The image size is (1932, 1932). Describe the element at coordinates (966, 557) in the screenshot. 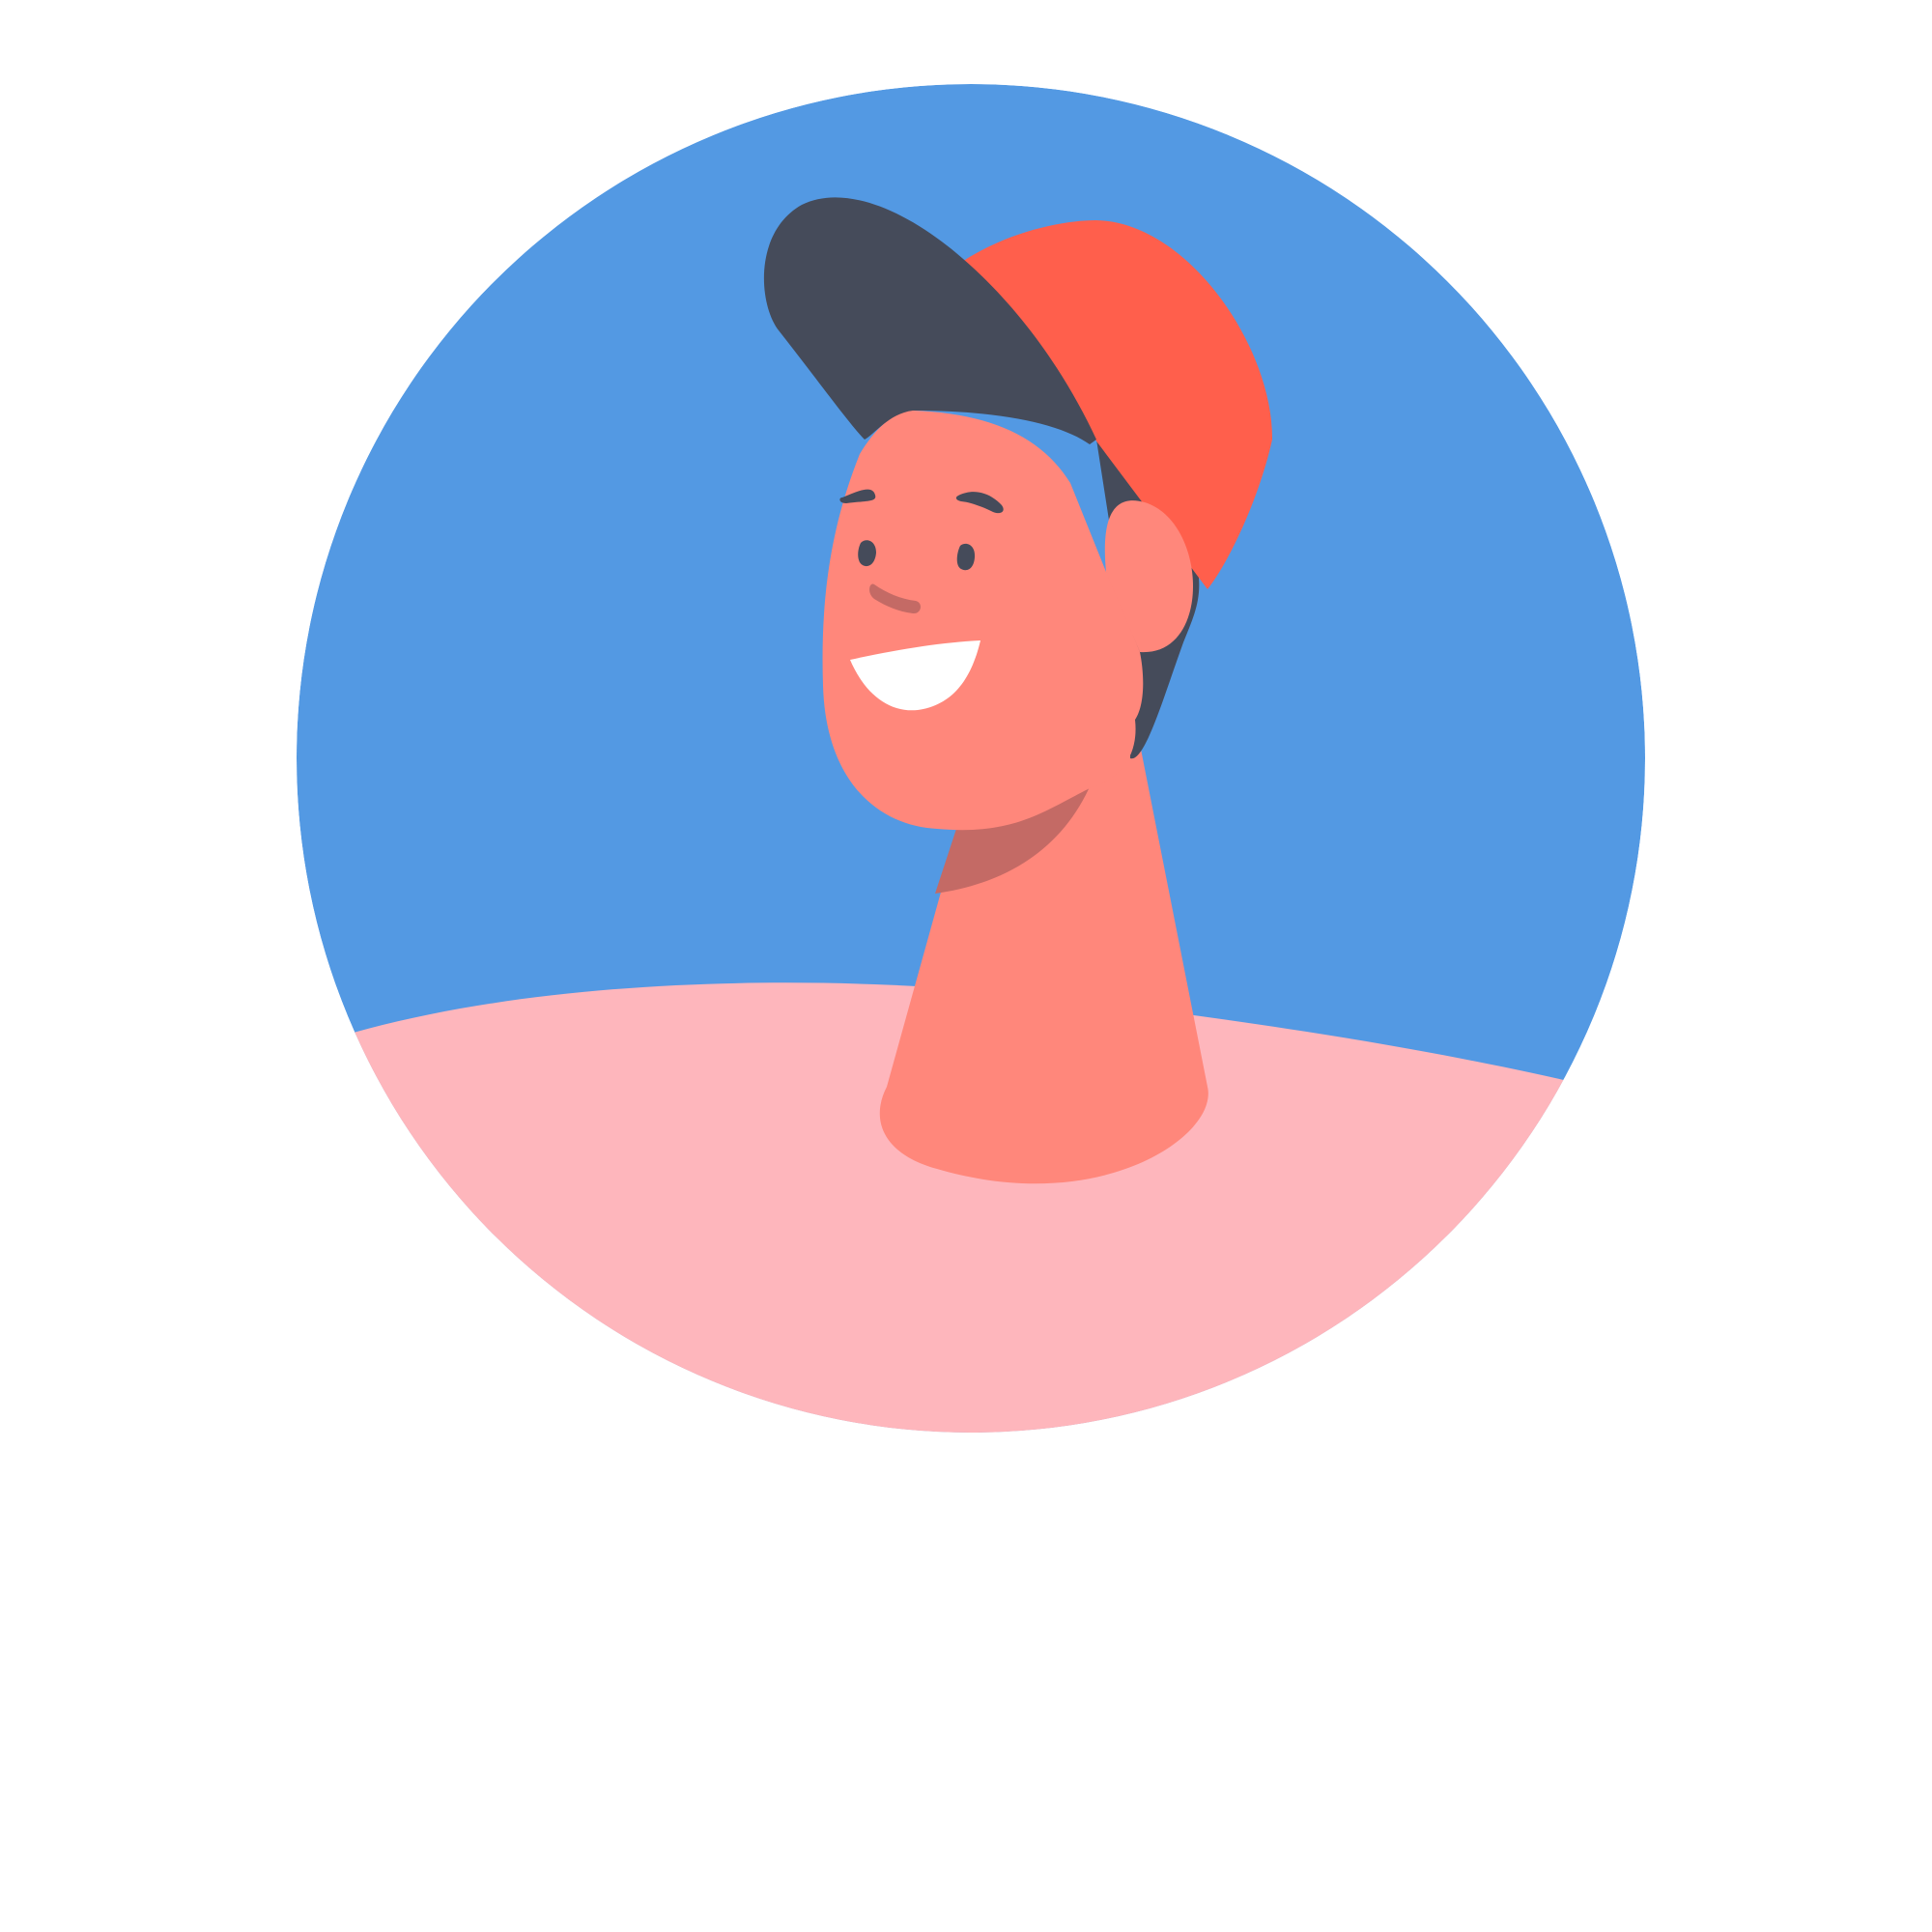

I see `right-eye-icon` at that location.